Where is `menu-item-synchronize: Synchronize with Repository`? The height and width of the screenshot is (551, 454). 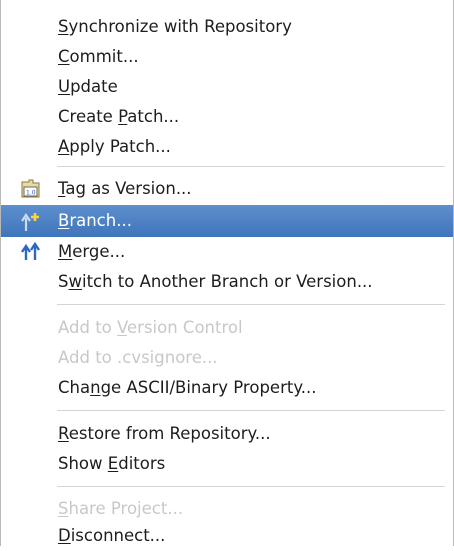
menu-item-synchronize: Synchronize with Repository is located at coordinates (227, 27).